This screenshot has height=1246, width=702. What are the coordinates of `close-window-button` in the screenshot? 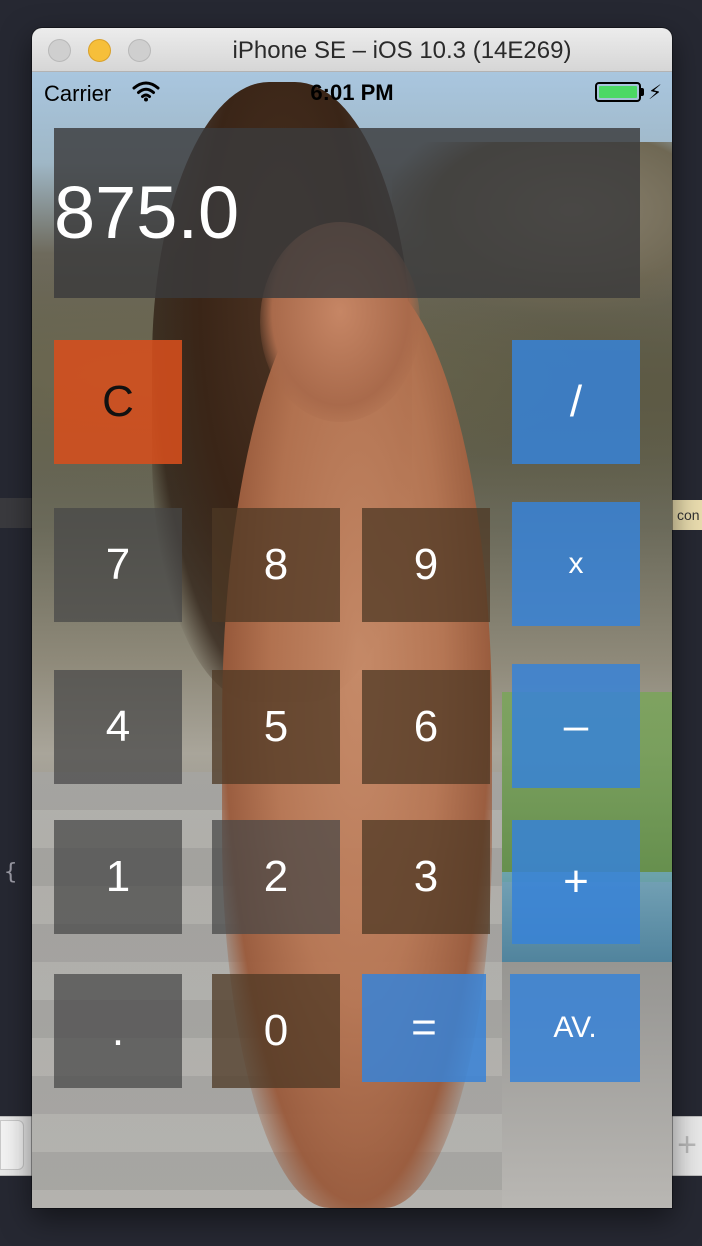 It's located at (59, 50).